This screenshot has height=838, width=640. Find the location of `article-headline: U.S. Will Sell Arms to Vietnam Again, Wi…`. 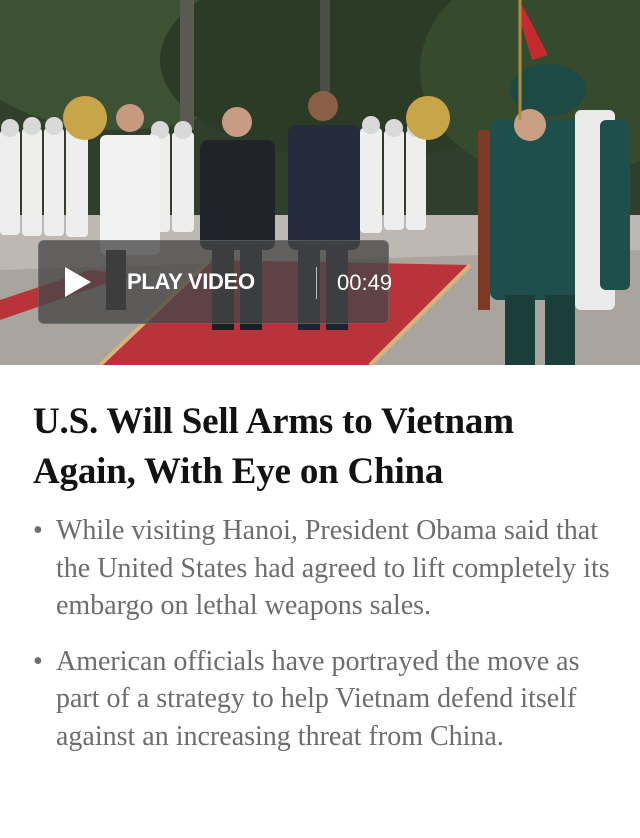

article-headline: U.S. Will Sell Arms to Vietnam Again, Wi… is located at coordinates (328, 447).